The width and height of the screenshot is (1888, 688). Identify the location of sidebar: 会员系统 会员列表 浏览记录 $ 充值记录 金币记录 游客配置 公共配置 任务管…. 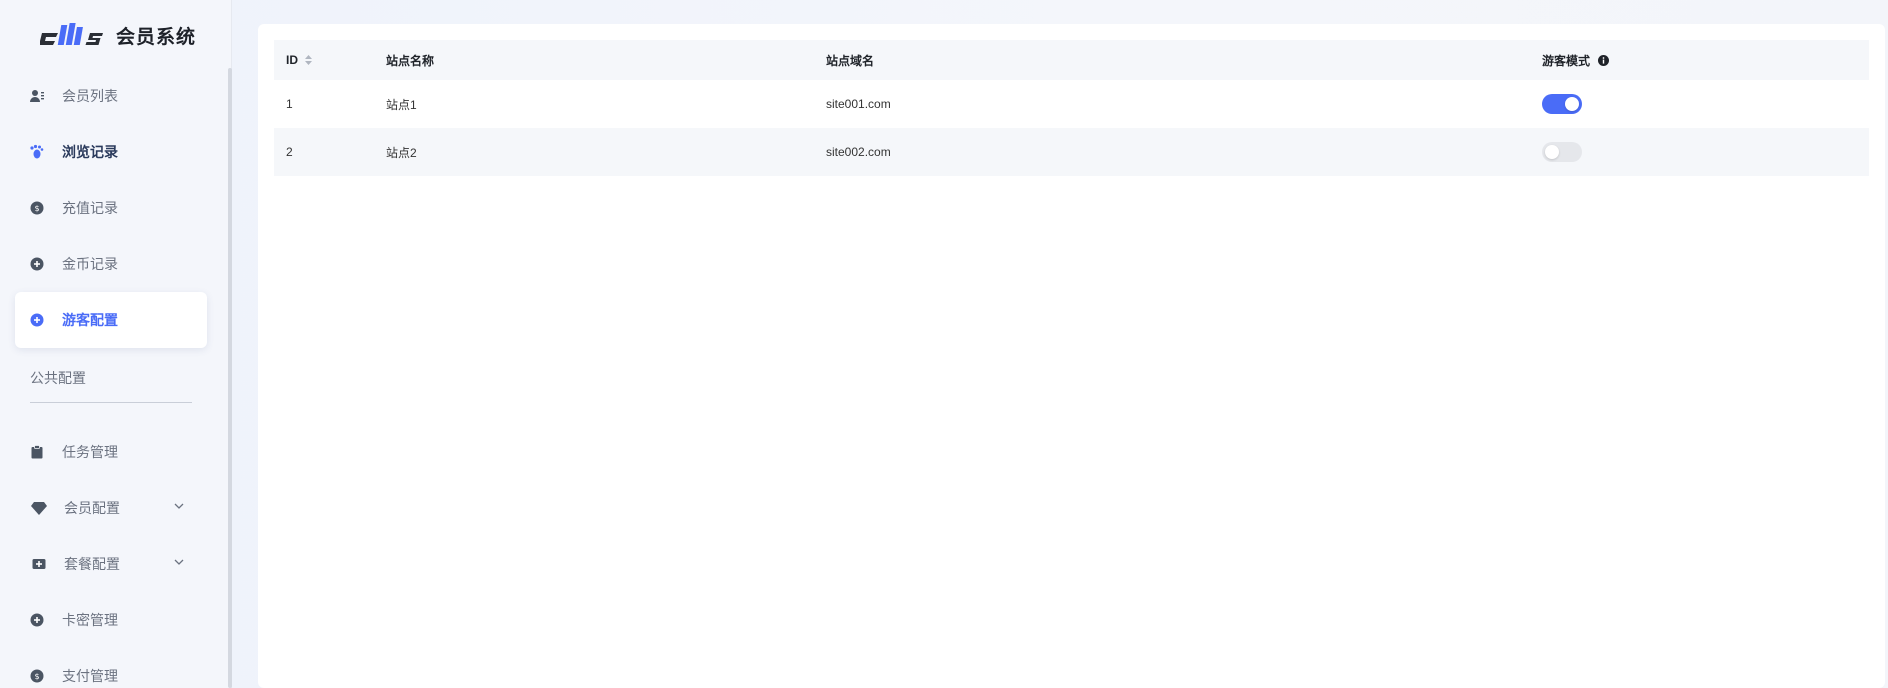
(116, 344).